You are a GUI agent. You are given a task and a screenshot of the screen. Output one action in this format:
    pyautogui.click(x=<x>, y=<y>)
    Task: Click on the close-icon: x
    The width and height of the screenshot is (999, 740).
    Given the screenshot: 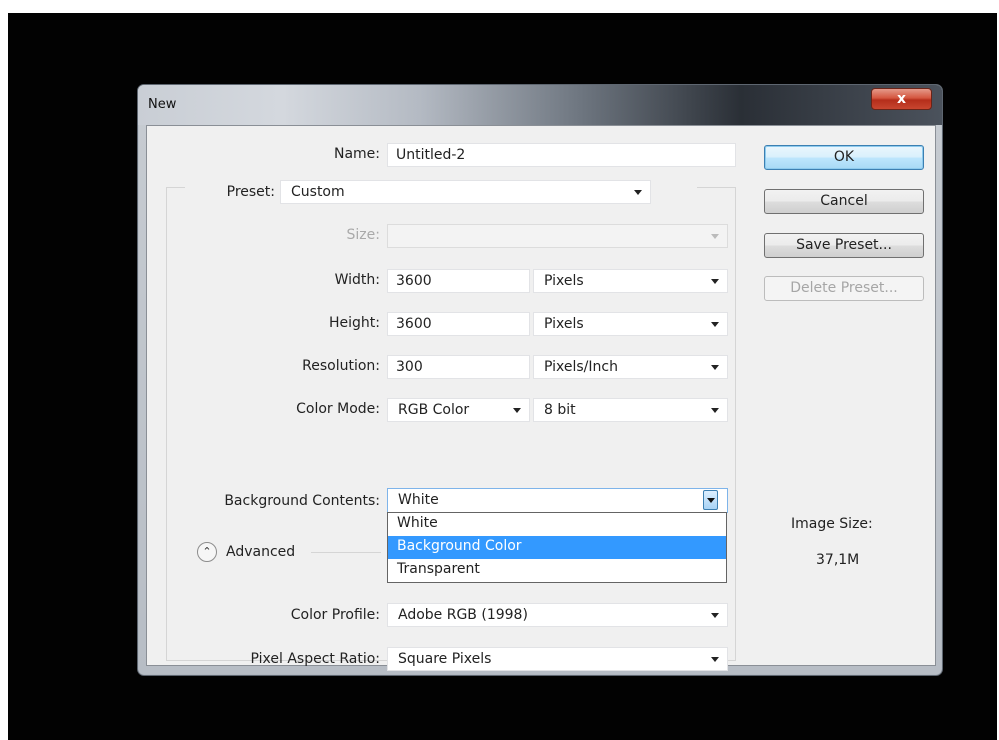 What is the action you would take?
    pyautogui.click(x=901, y=99)
    